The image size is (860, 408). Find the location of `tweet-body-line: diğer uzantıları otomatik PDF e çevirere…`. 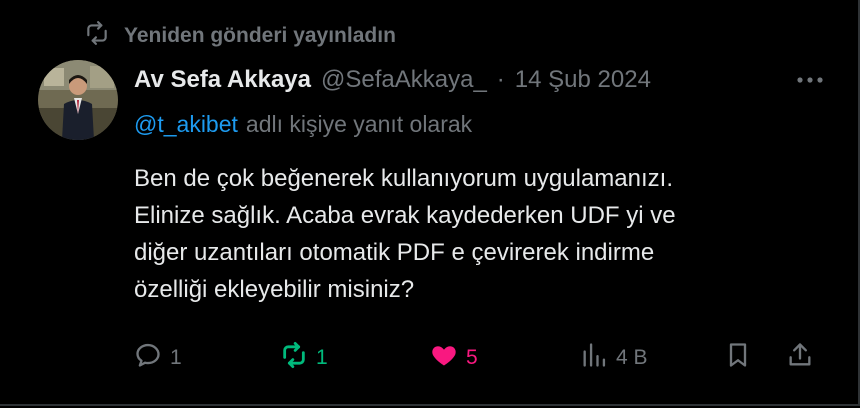

tweet-body-line: diğer uzantıları otomatik PDF e çevirere… is located at coordinates (394, 252).